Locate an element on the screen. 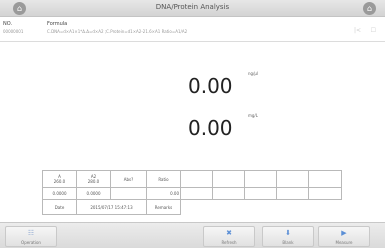  table-row: 0.0000 0.0000 0.00 is located at coordinates (192, 193).